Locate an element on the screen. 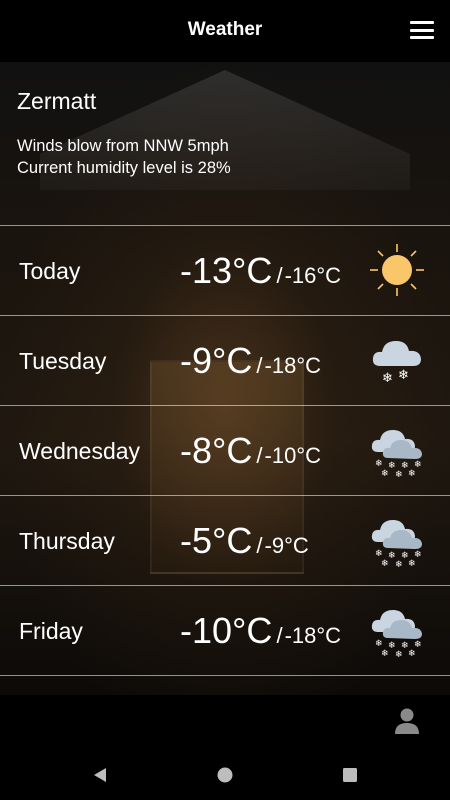 This screenshot has height=800, width=450. forecast-row-today: Today -13°C / -16°C is located at coordinates (225, 270).